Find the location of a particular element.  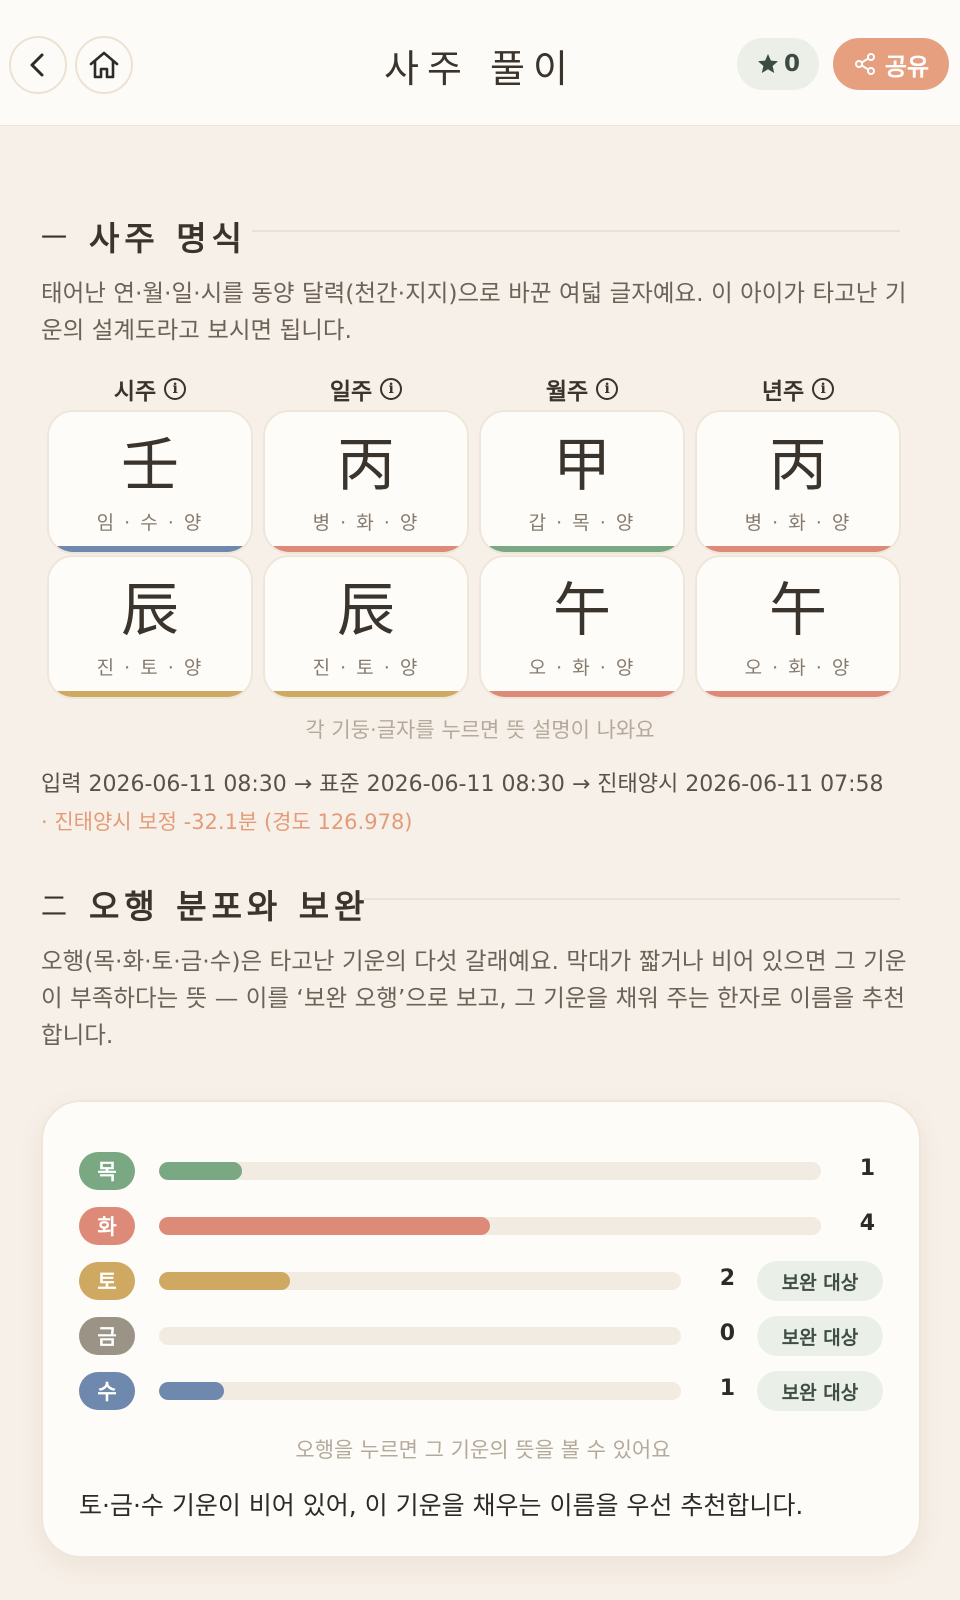

element-chip: 화 is located at coordinates (107, 1226).